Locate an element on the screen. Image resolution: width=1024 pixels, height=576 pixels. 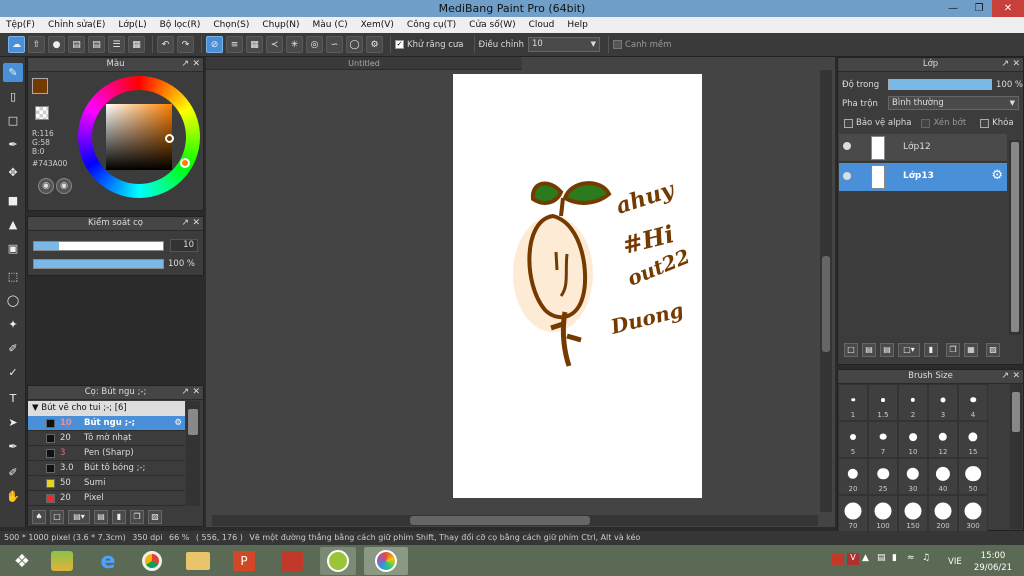
menu-file: Tệp(F) is located at coordinates (20, 25).